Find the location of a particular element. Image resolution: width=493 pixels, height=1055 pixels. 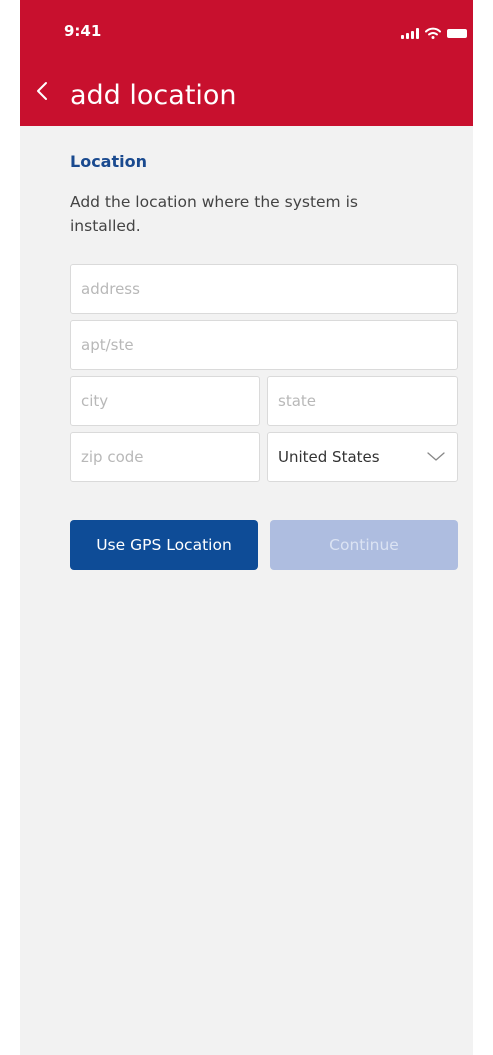

country-select: United States is located at coordinates (362, 457).